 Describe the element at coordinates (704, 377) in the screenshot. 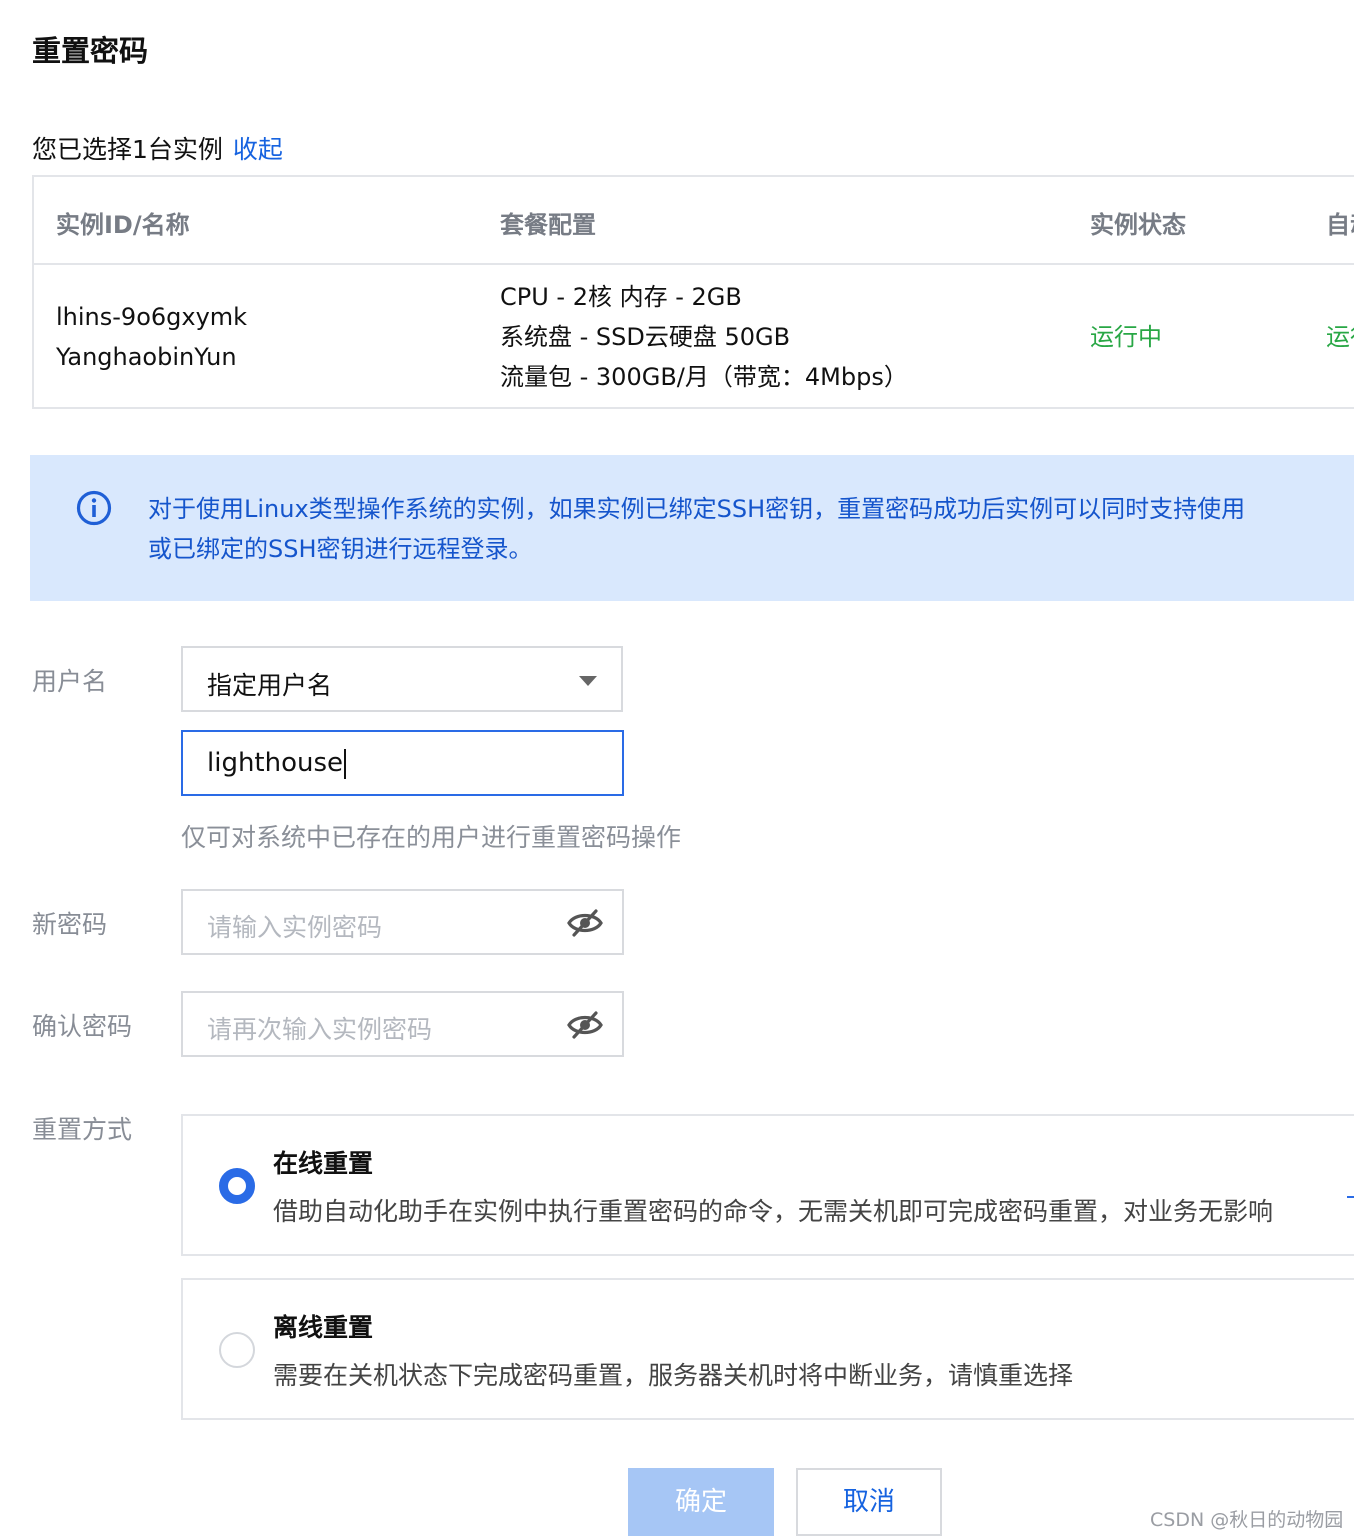

I see `config-line-traffic: 流量包 - 300GB/月（带宽：4Mbps）` at that location.